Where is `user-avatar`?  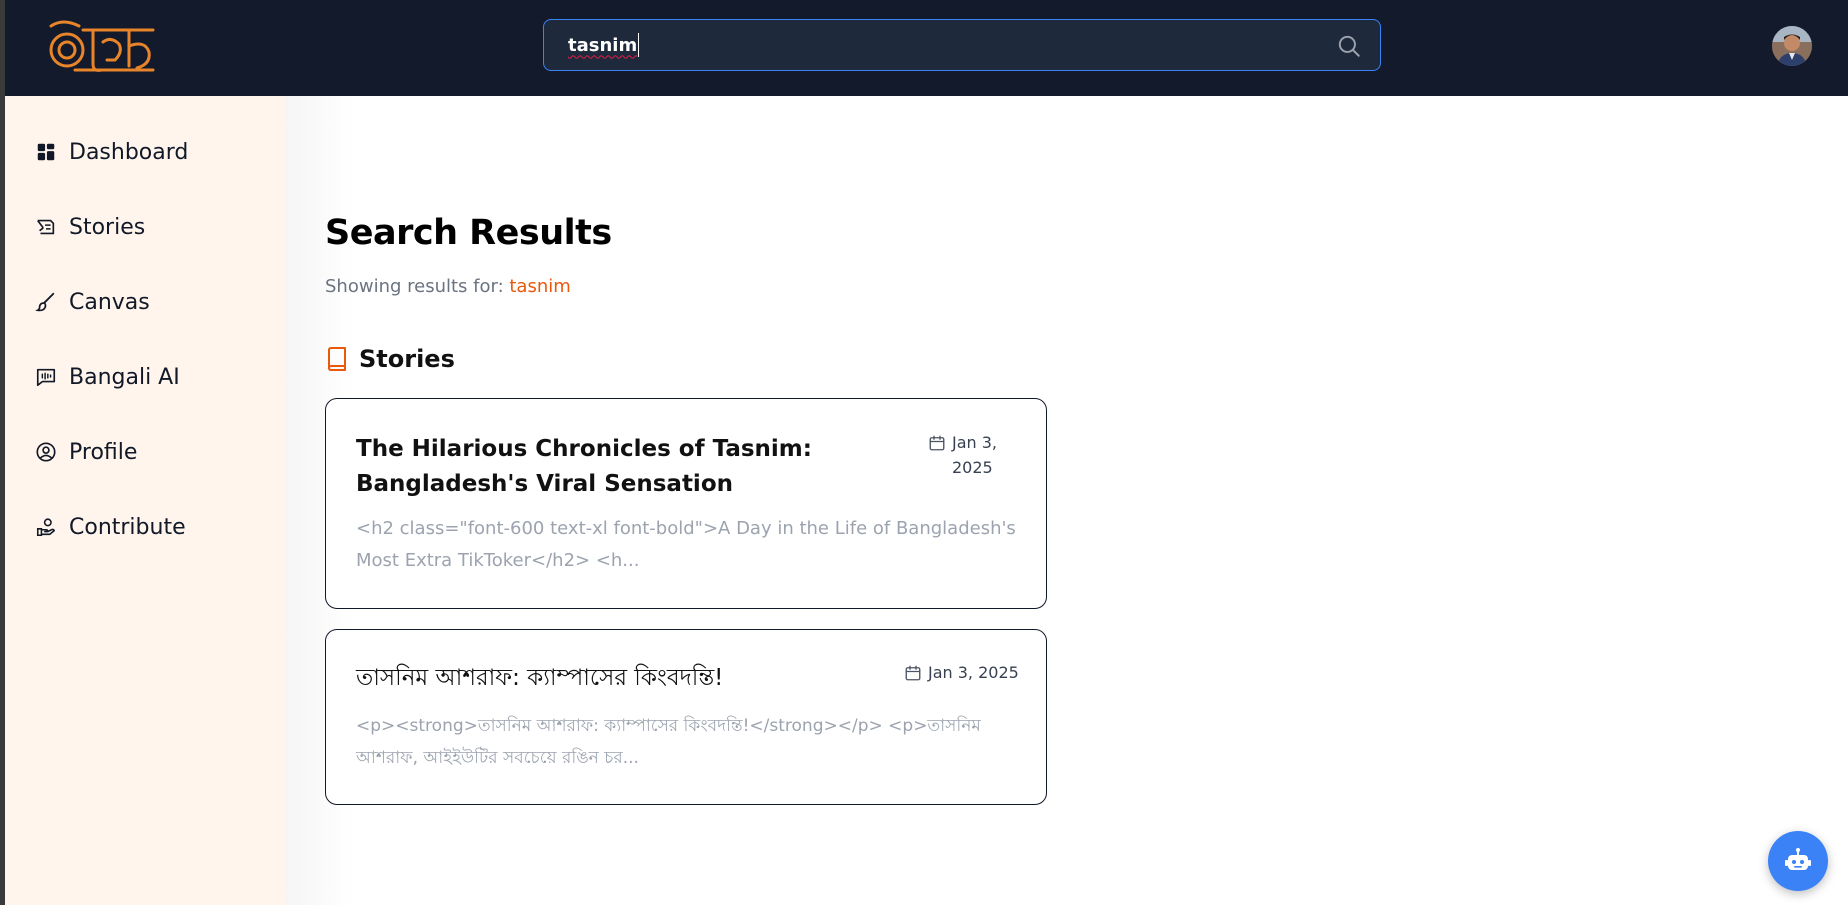 user-avatar is located at coordinates (1792, 46).